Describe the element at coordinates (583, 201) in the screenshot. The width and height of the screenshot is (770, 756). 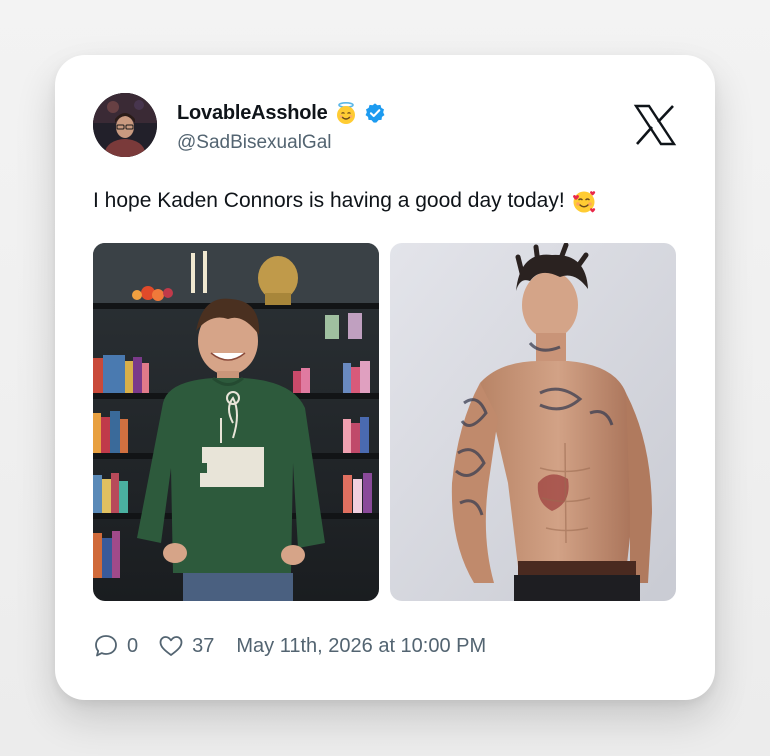
I see `smiling-face-with-hearts-icon` at that location.